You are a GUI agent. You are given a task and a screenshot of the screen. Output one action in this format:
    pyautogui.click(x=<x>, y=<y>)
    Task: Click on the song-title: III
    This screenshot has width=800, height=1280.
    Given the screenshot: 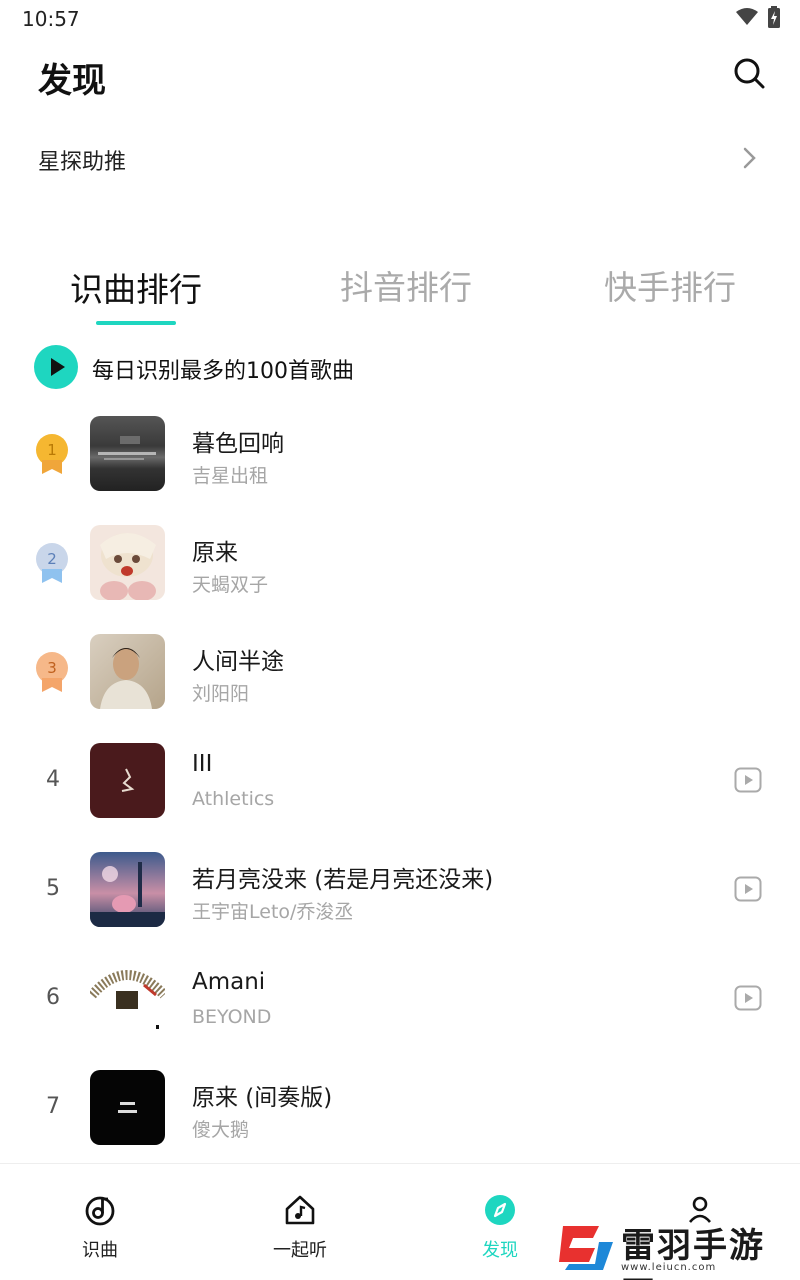 What is the action you would take?
    pyautogui.click(x=202, y=764)
    